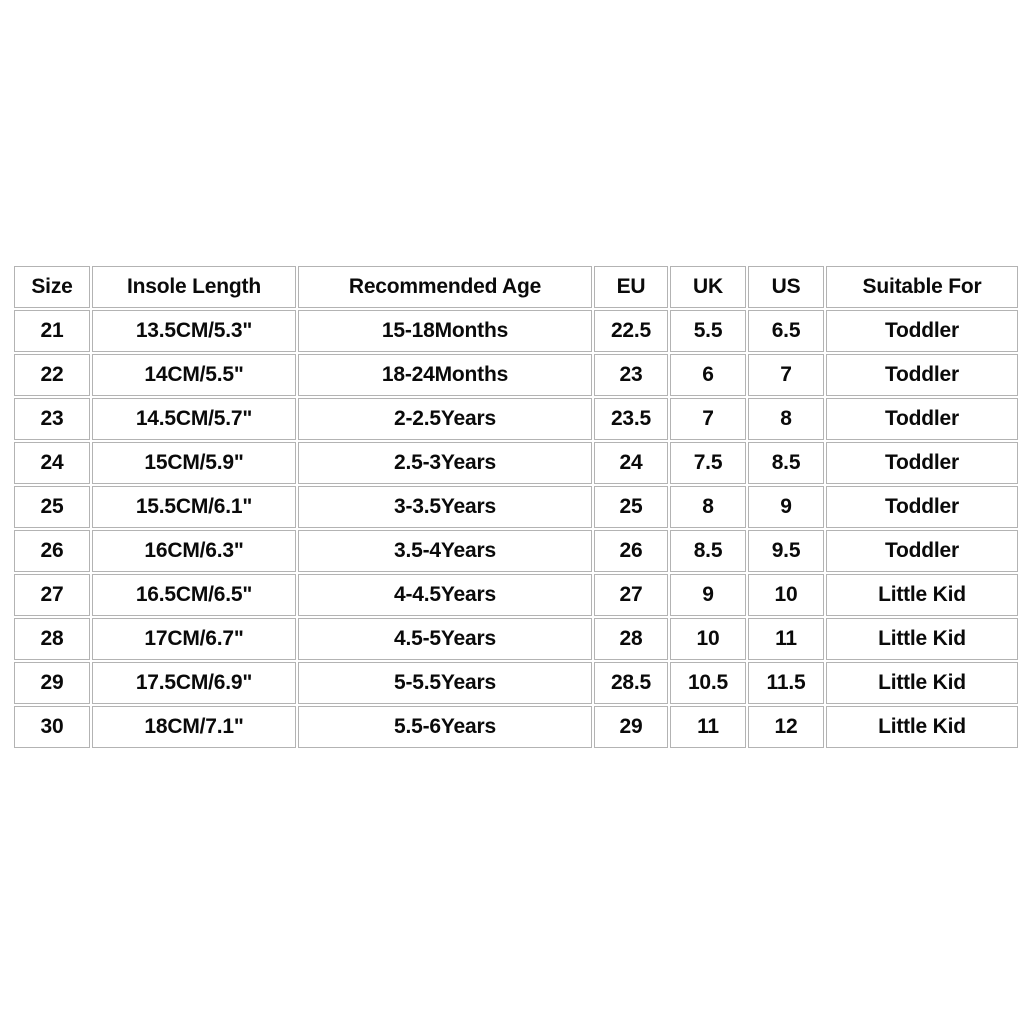  Describe the element at coordinates (708, 727) in the screenshot. I see `cell-uk: 11` at that location.